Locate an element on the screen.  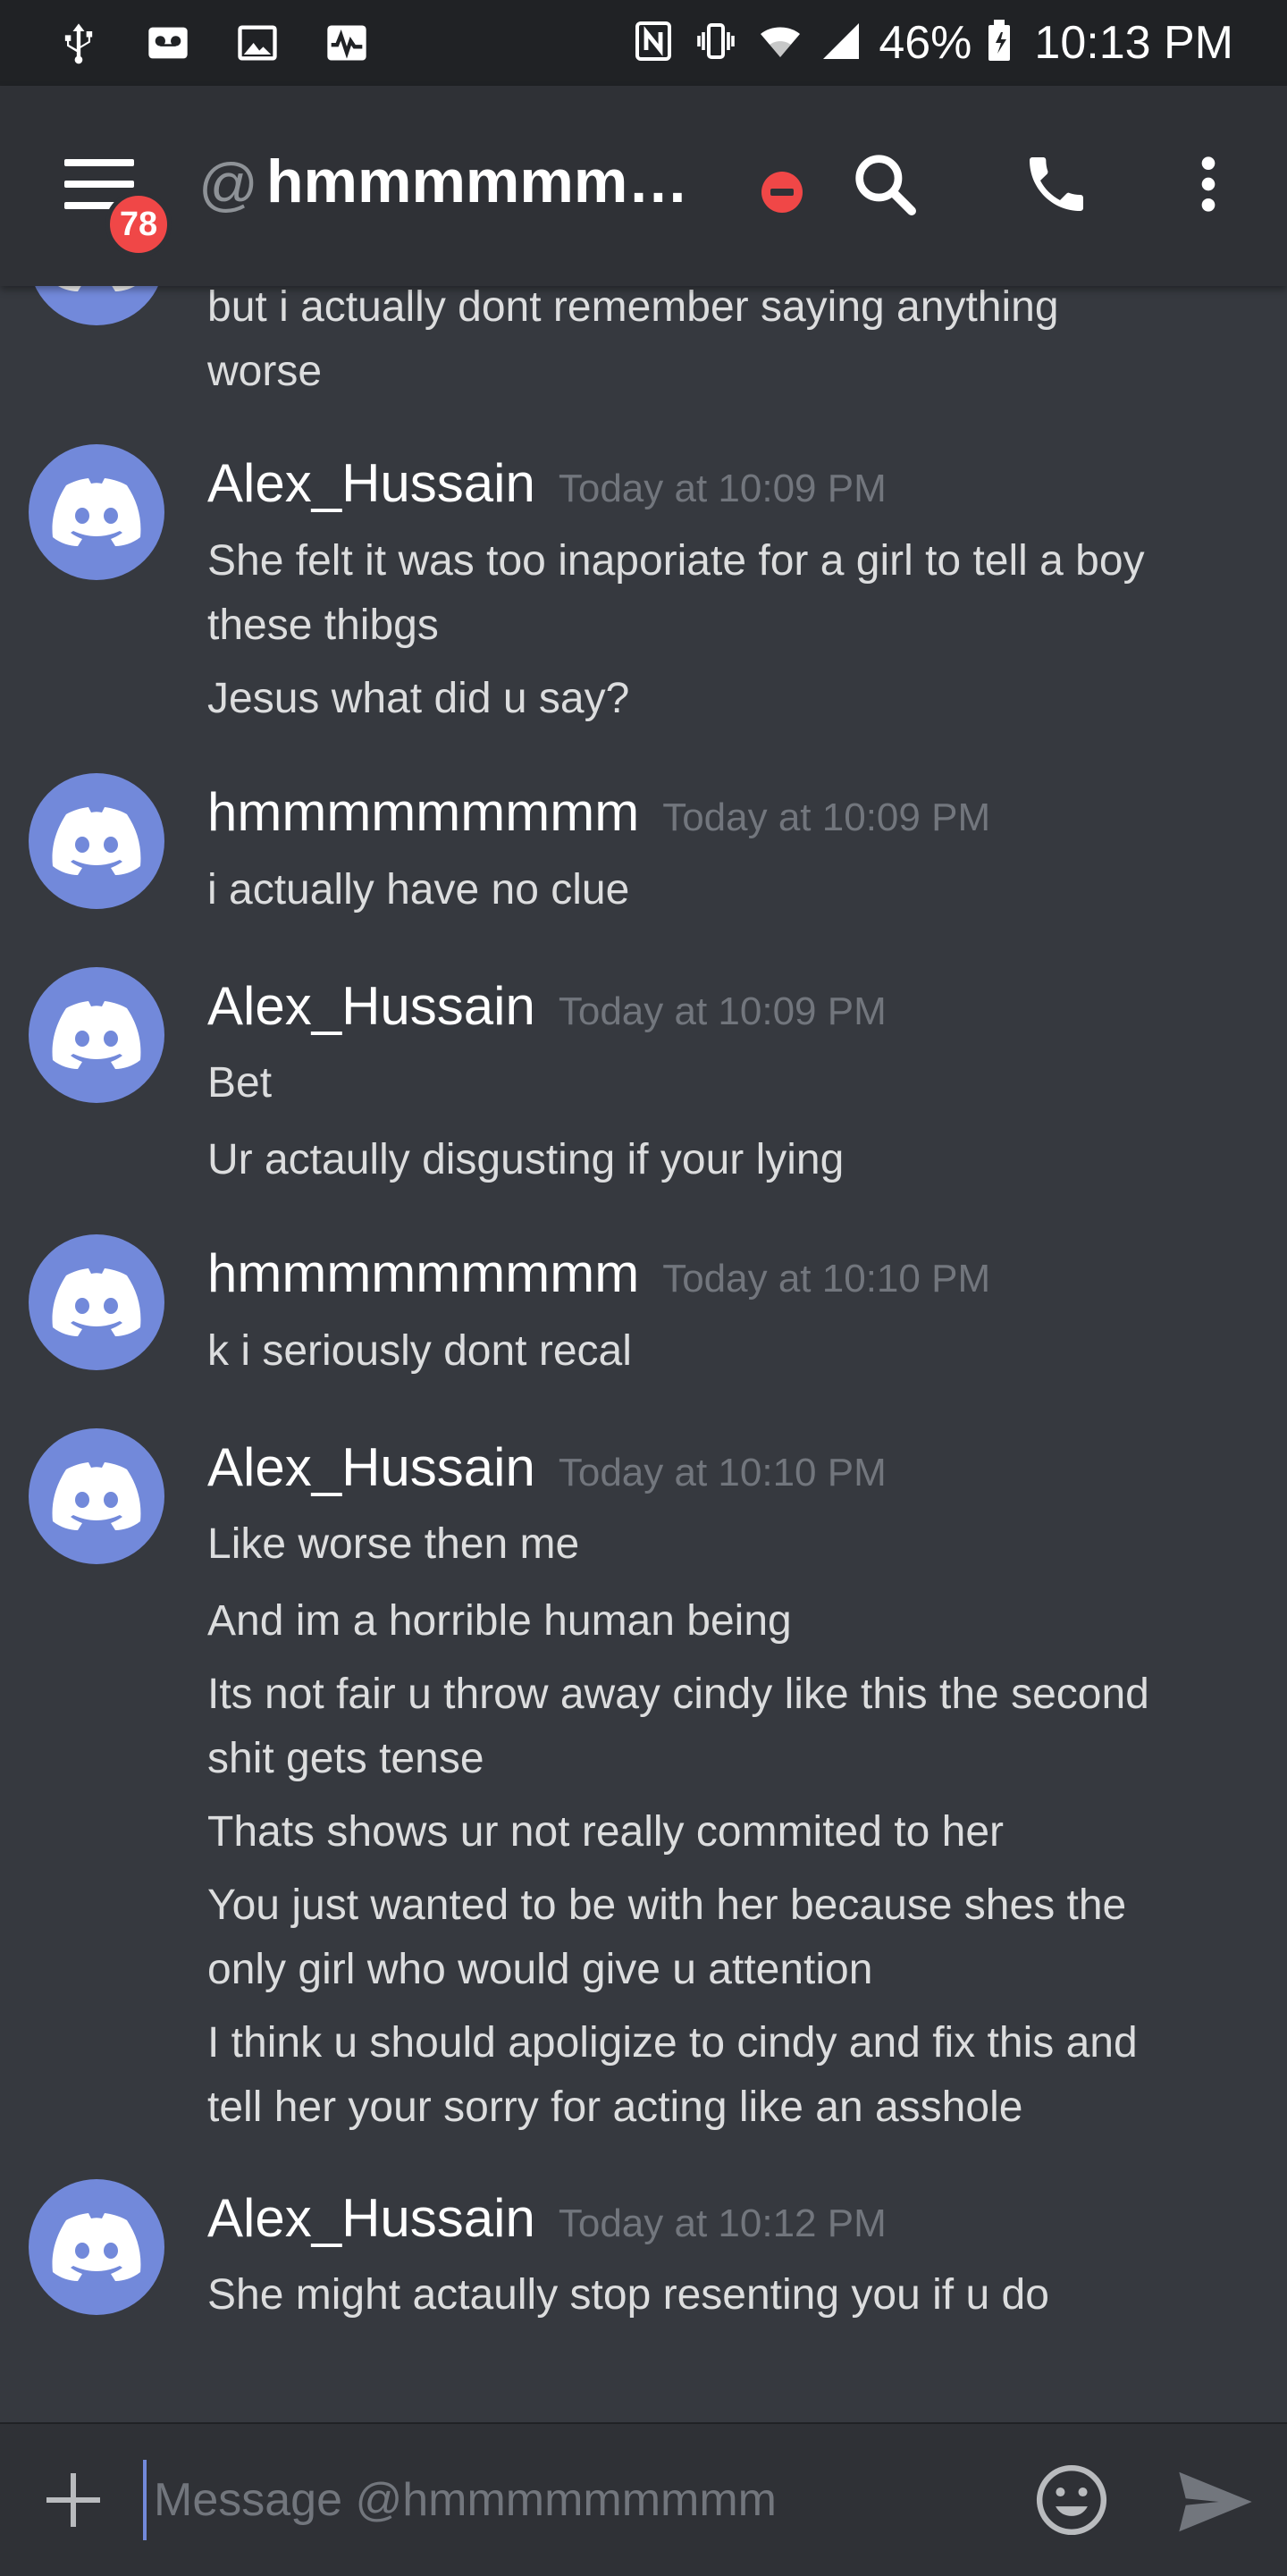
emoji-icon is located at coordinates (1071, 2500).